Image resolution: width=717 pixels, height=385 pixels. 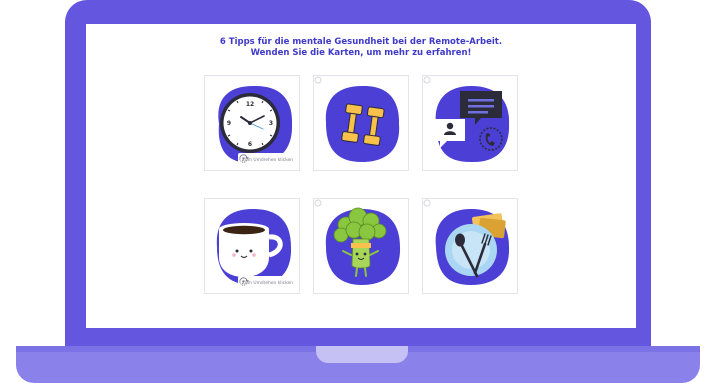 I want to click on flip-card-dumbbell, so click(x=361, y=123).